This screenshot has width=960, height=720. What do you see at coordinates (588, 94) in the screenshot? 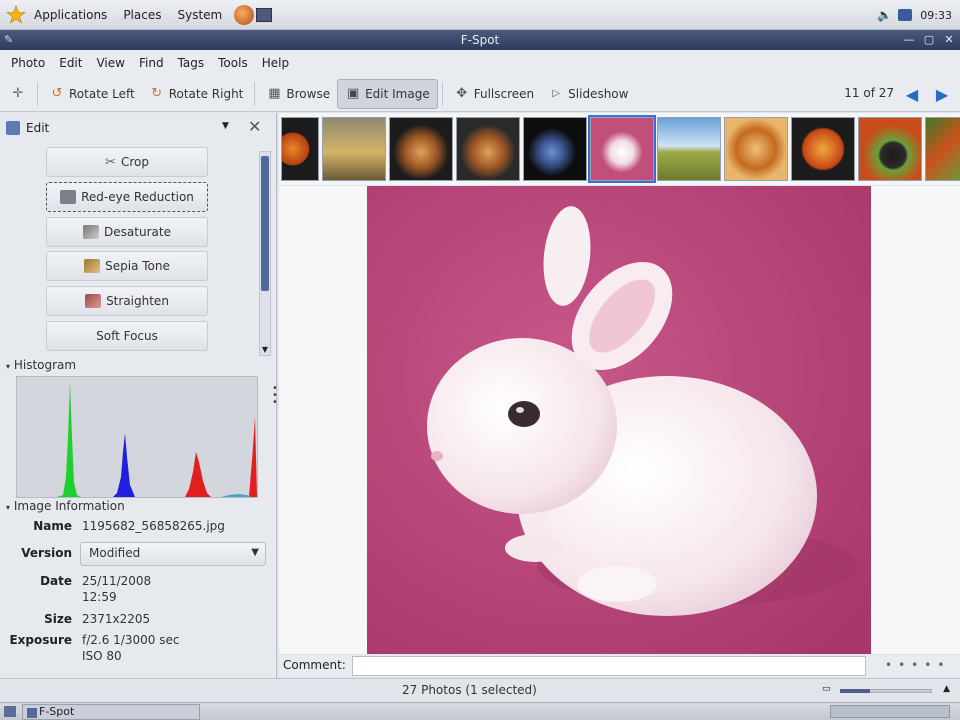
I see `slideshow-button: ▷ Slideshow` at bounding box center [588, 94].